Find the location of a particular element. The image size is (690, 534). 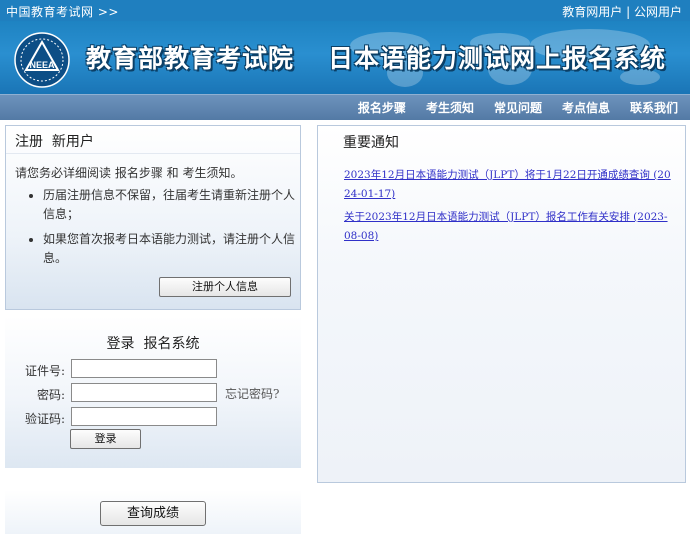

captcha-input is located at coordinates (144, 416).